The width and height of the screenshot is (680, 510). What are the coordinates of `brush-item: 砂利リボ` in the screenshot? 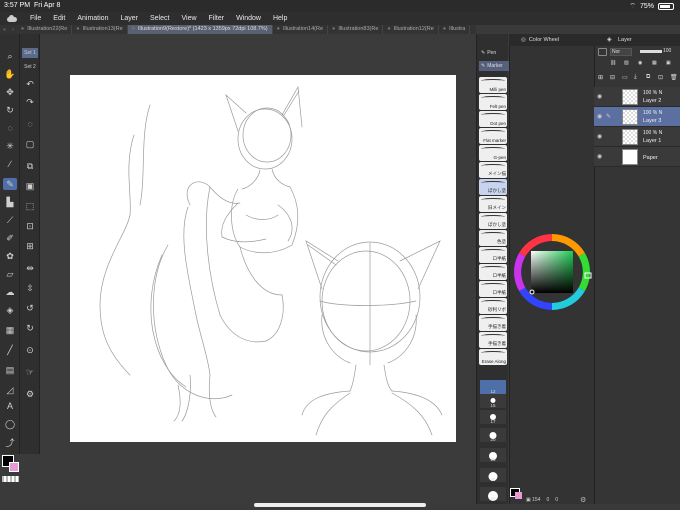 It's located at (493, 306).